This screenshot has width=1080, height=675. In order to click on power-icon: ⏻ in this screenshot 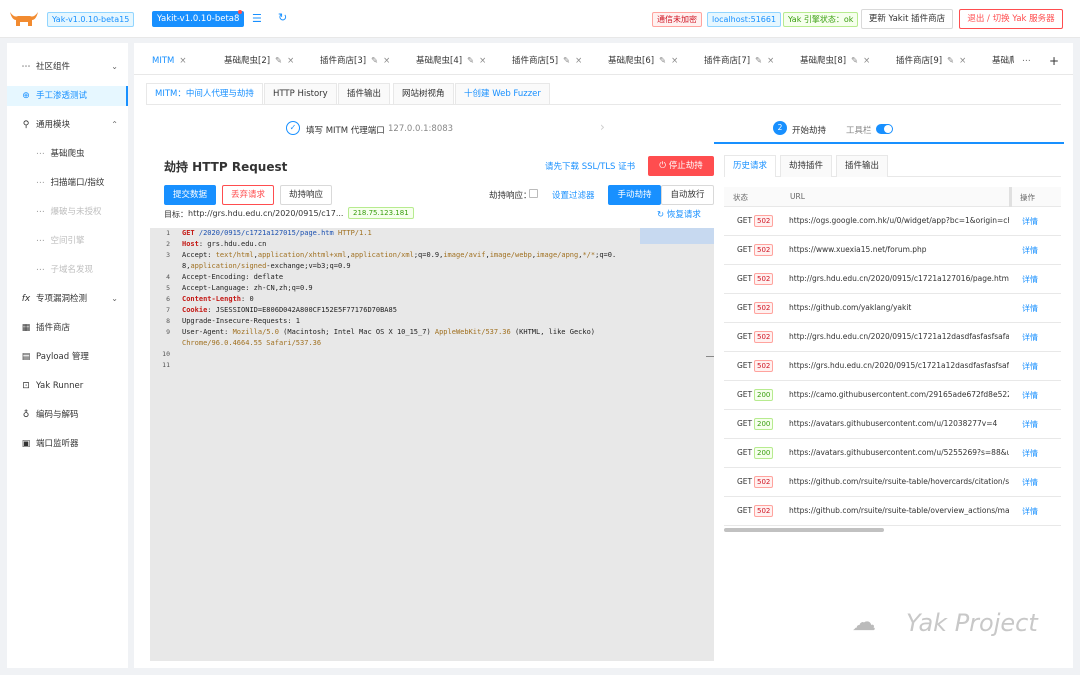, I will do `click(664, 166)`.